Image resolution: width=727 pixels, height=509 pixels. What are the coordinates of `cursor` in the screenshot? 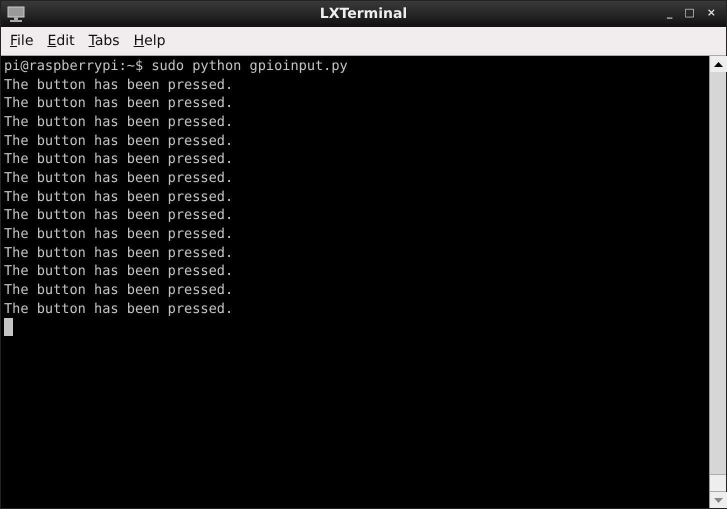 It's located at (8, 327).